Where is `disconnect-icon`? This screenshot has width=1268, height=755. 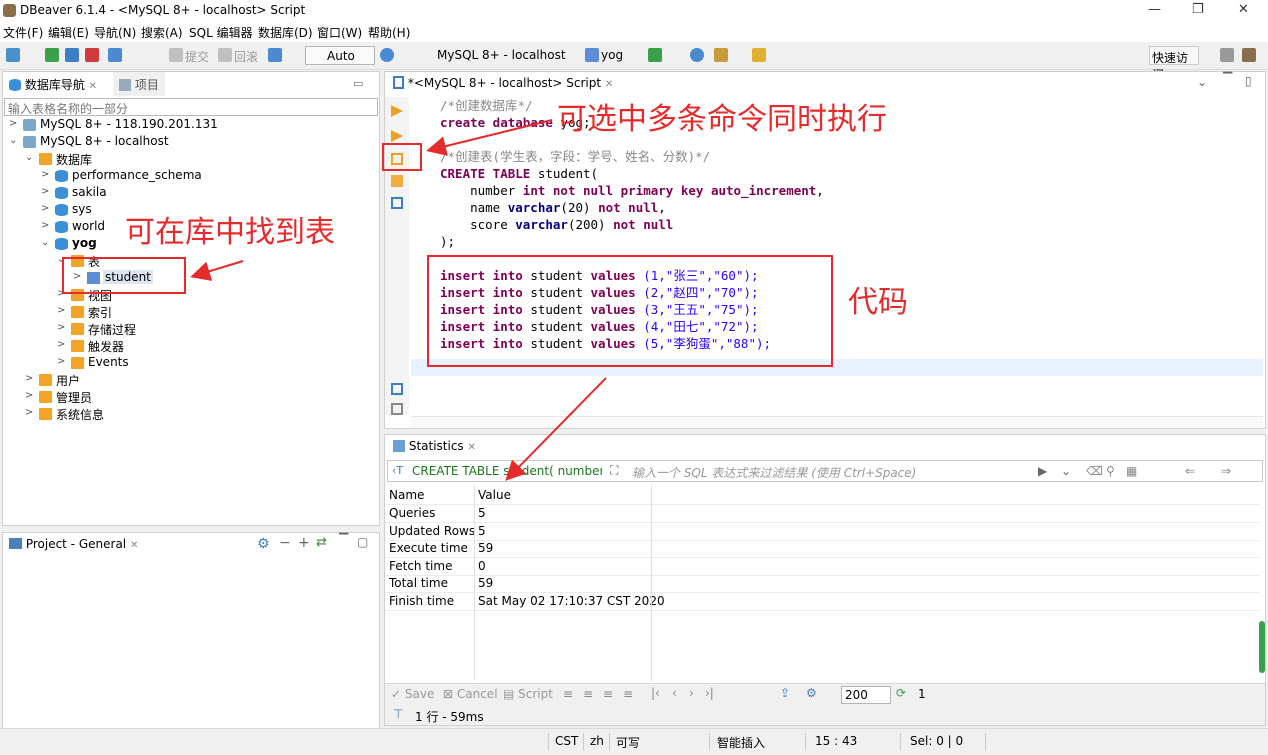
disconnect-icon is located at coordinates (92, 55).